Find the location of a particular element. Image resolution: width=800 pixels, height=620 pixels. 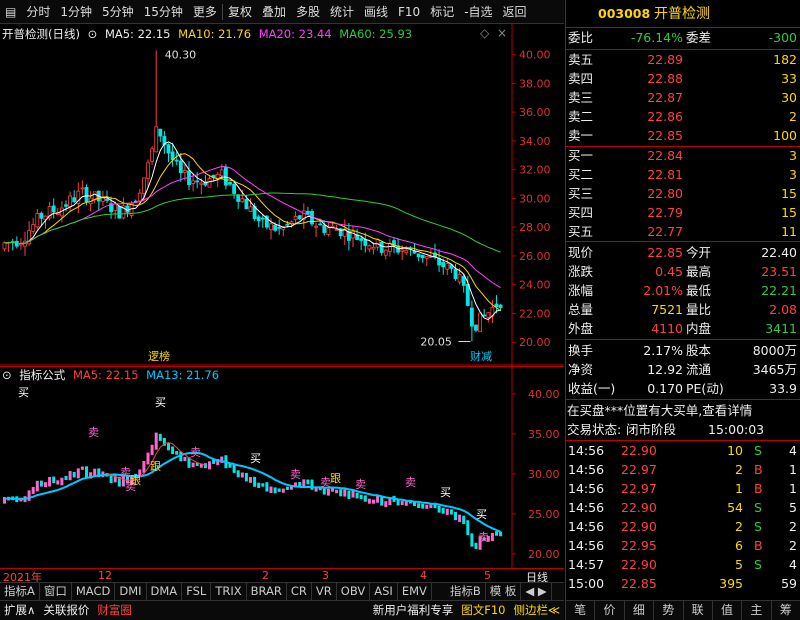

tab-dma: DMA is located at coordinates (165, 591).